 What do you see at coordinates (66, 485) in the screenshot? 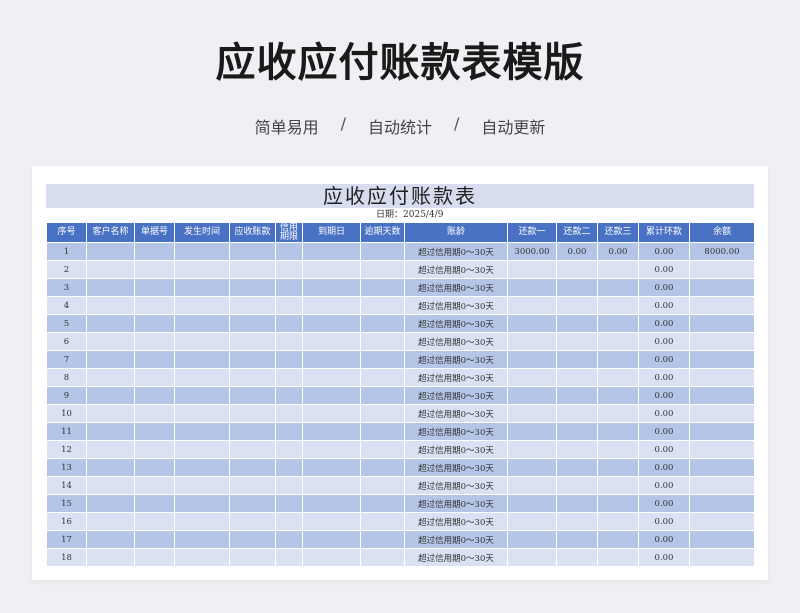
I see `table-cell: 14` at bounding box center [66, 485].